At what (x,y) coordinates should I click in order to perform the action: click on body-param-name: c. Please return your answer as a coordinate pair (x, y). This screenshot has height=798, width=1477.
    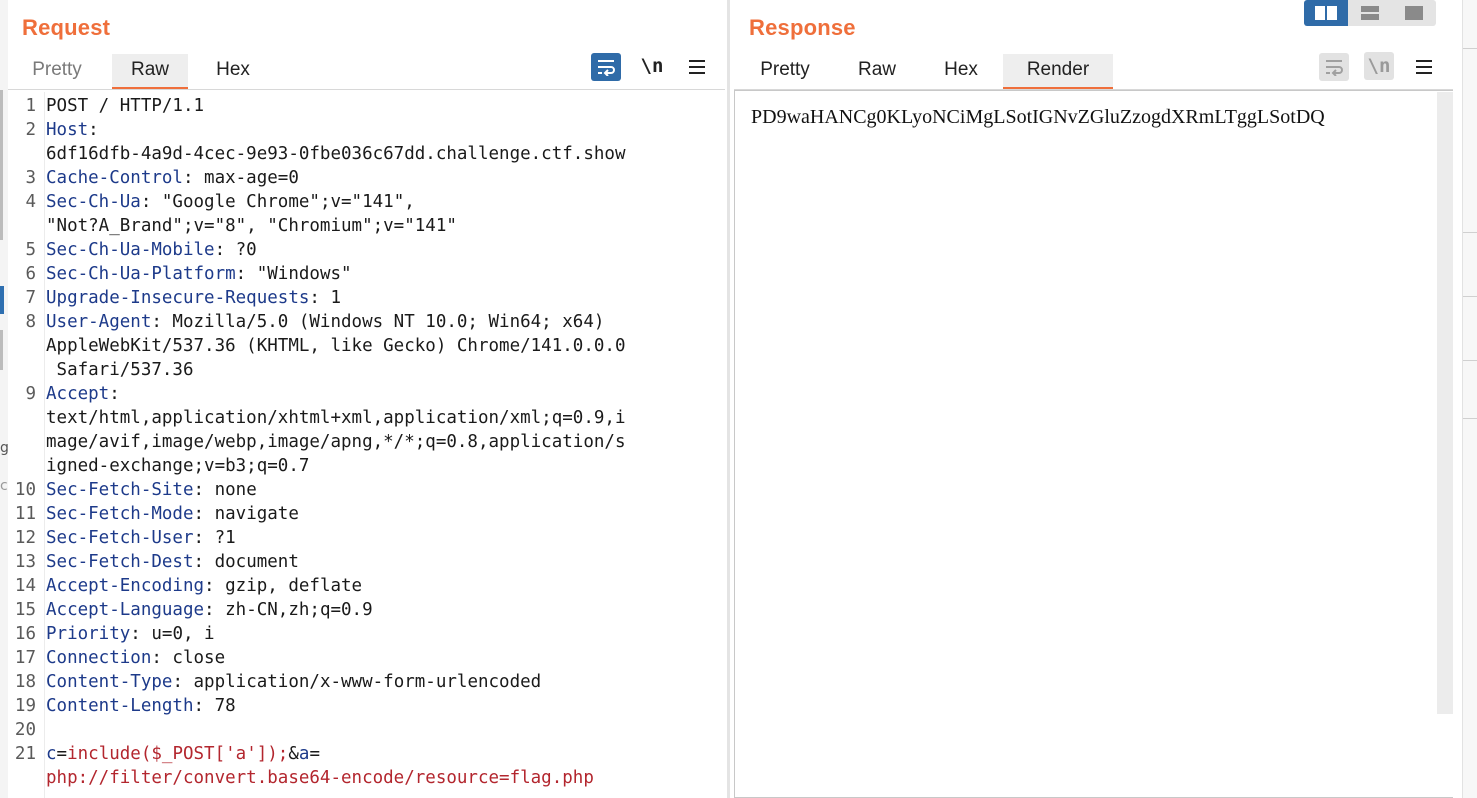
    Looking at the image, I should click on (51, 754).